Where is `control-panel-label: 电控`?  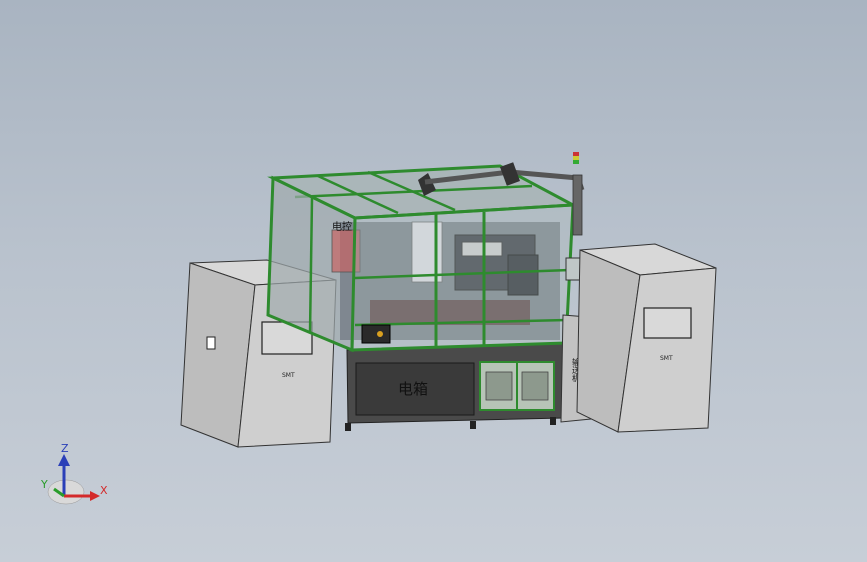
control-panel-label: 电控 is located at coordinates (342, 226).